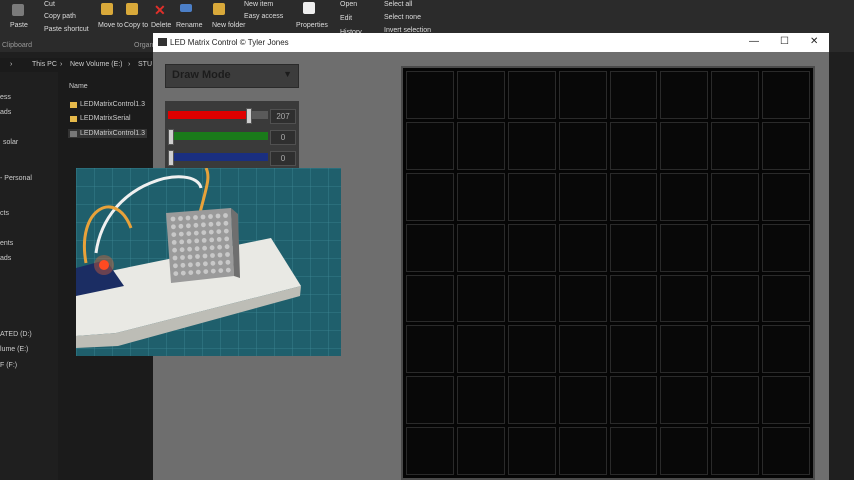  What do you see at coordinates (312, 25) in the screenshot?
I see `properties-button: Properties` at bounding box center [312, 25].